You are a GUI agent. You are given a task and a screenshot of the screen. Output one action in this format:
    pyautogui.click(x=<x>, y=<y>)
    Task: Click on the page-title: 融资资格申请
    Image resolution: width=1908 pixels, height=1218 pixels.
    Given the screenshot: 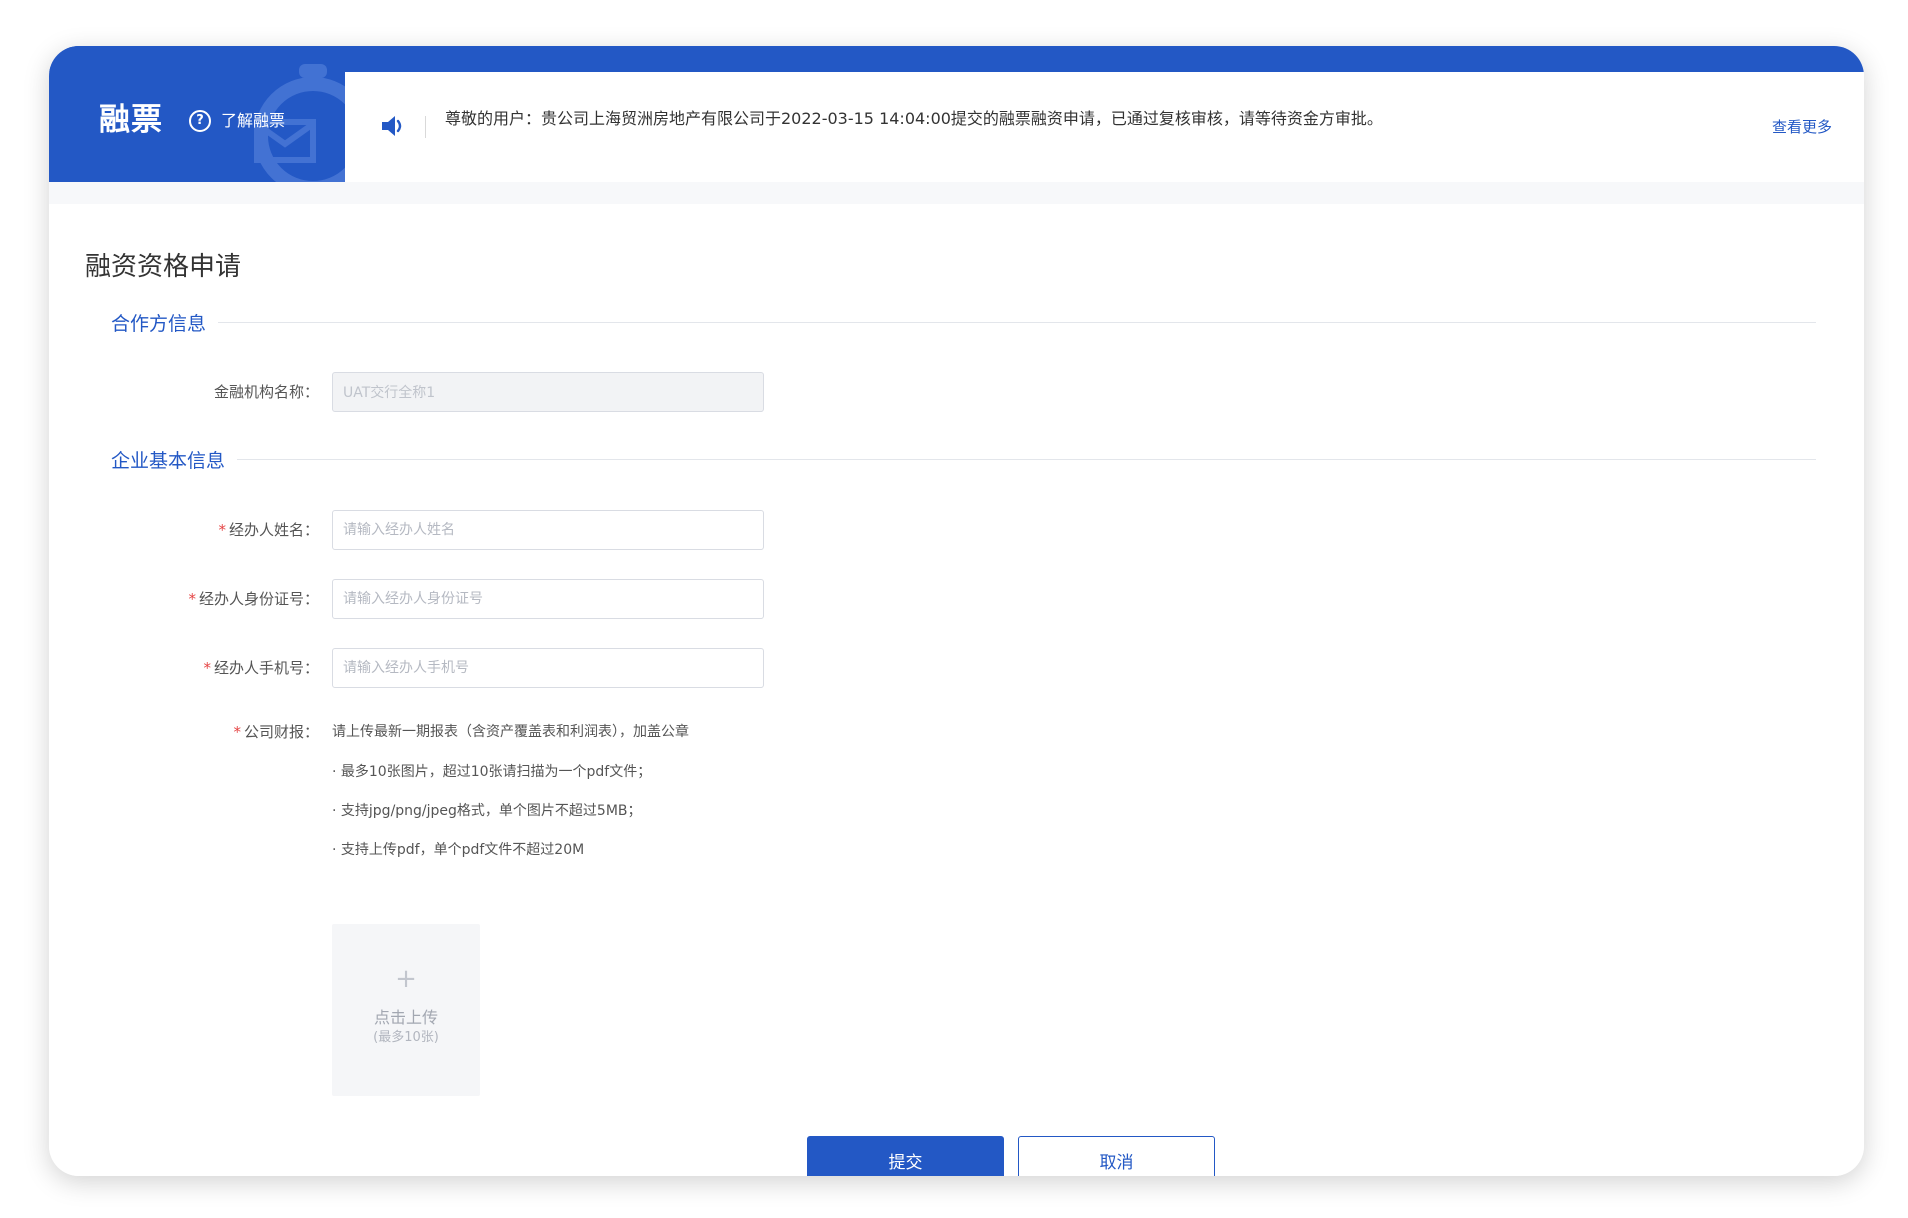 What is the action you would take?
    pyautogui.click(x=163, y=267)
    